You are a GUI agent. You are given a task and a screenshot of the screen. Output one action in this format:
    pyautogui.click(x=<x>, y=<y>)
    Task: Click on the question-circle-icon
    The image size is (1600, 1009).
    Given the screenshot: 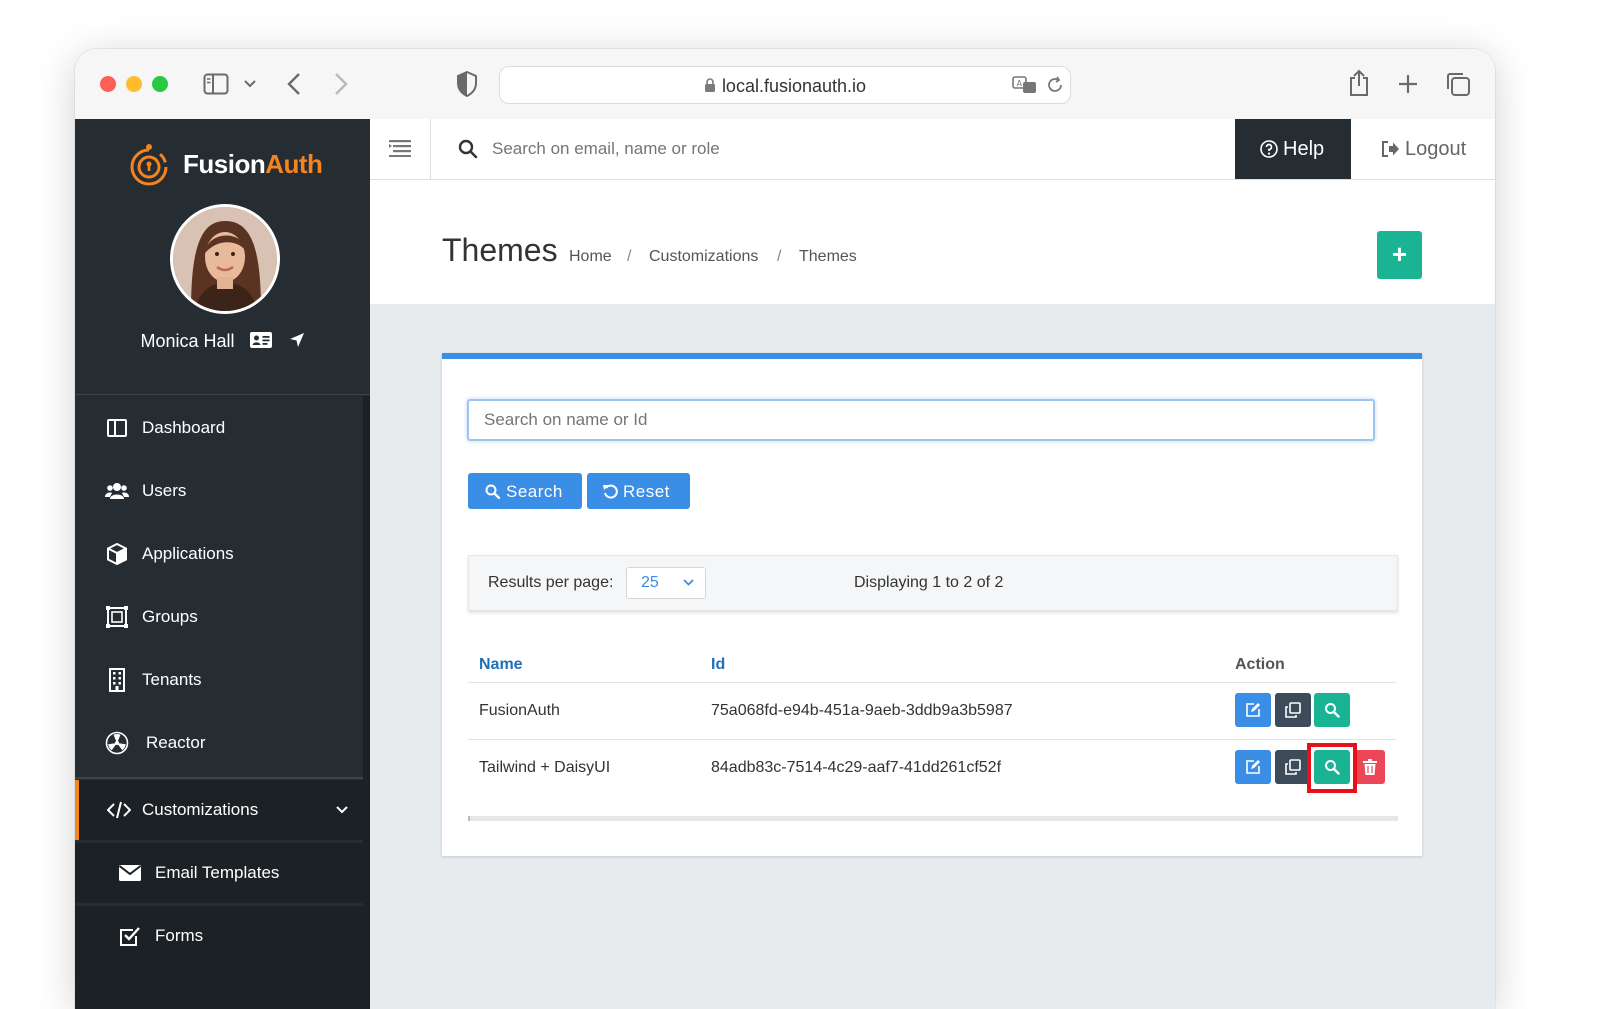 What is the action you would take?
    pyautogui.click(x=1269, y=149)
    